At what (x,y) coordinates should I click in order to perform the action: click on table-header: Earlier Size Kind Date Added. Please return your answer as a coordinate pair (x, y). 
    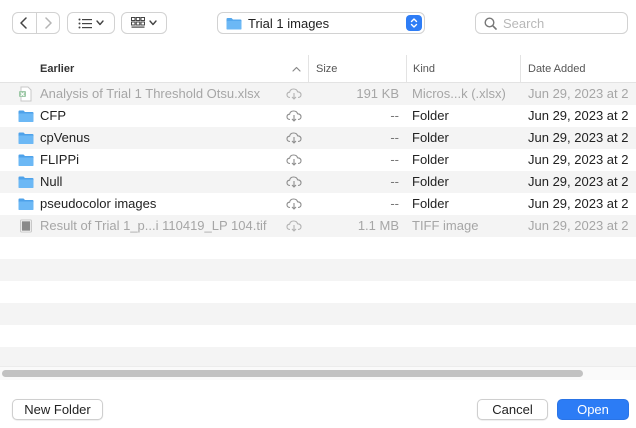
    Looking at the image, I should click on (318, 69).